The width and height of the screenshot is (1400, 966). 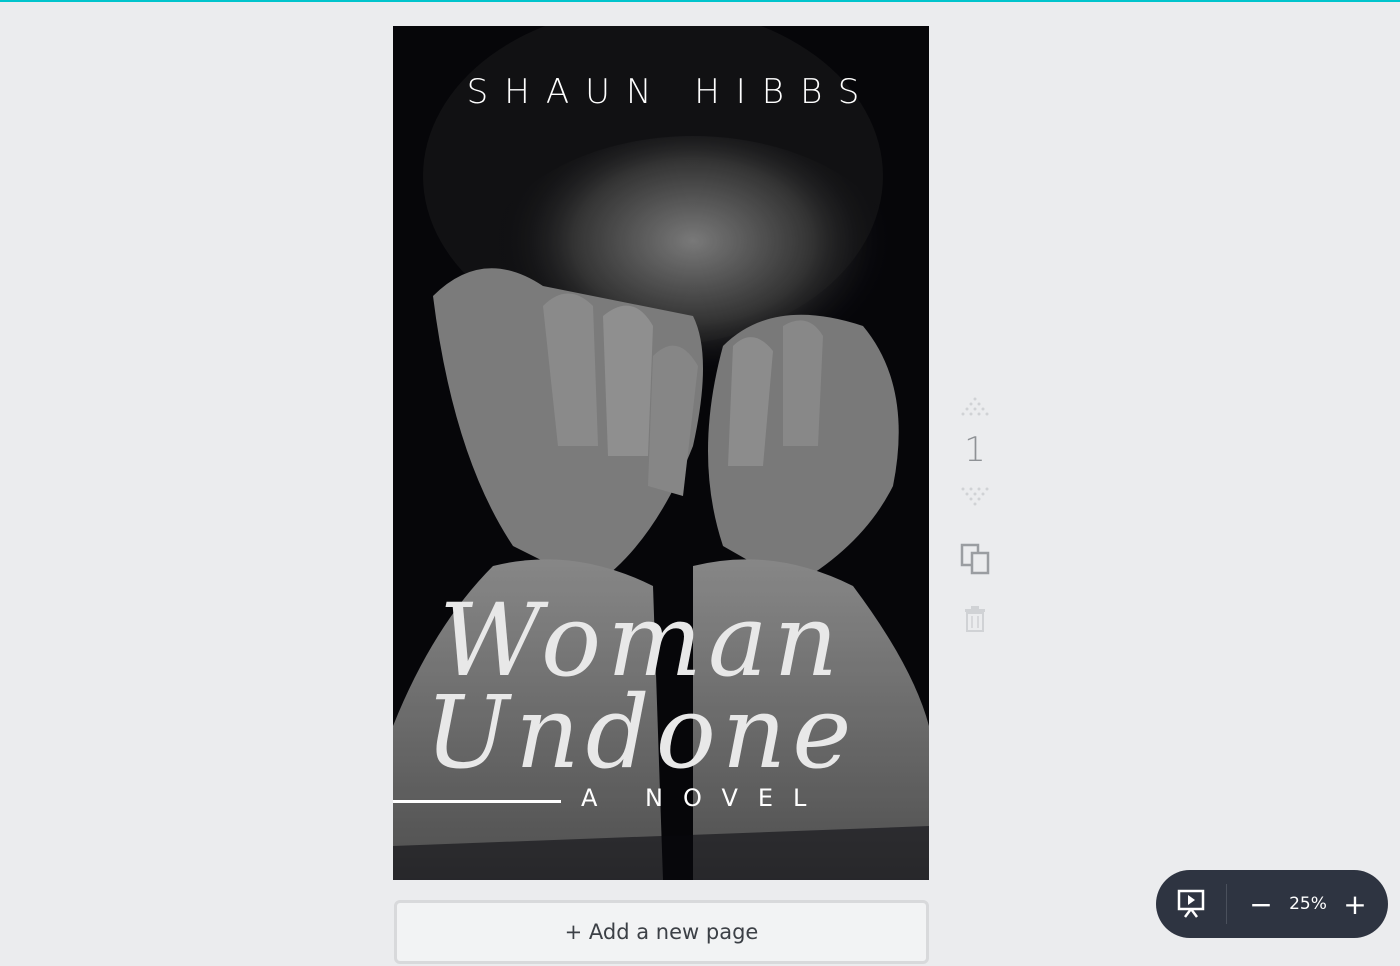 What do you see at coordinates (975, 496) in the screenshot?
I see `chevron-down-icon` at bounding box center [975, 496].